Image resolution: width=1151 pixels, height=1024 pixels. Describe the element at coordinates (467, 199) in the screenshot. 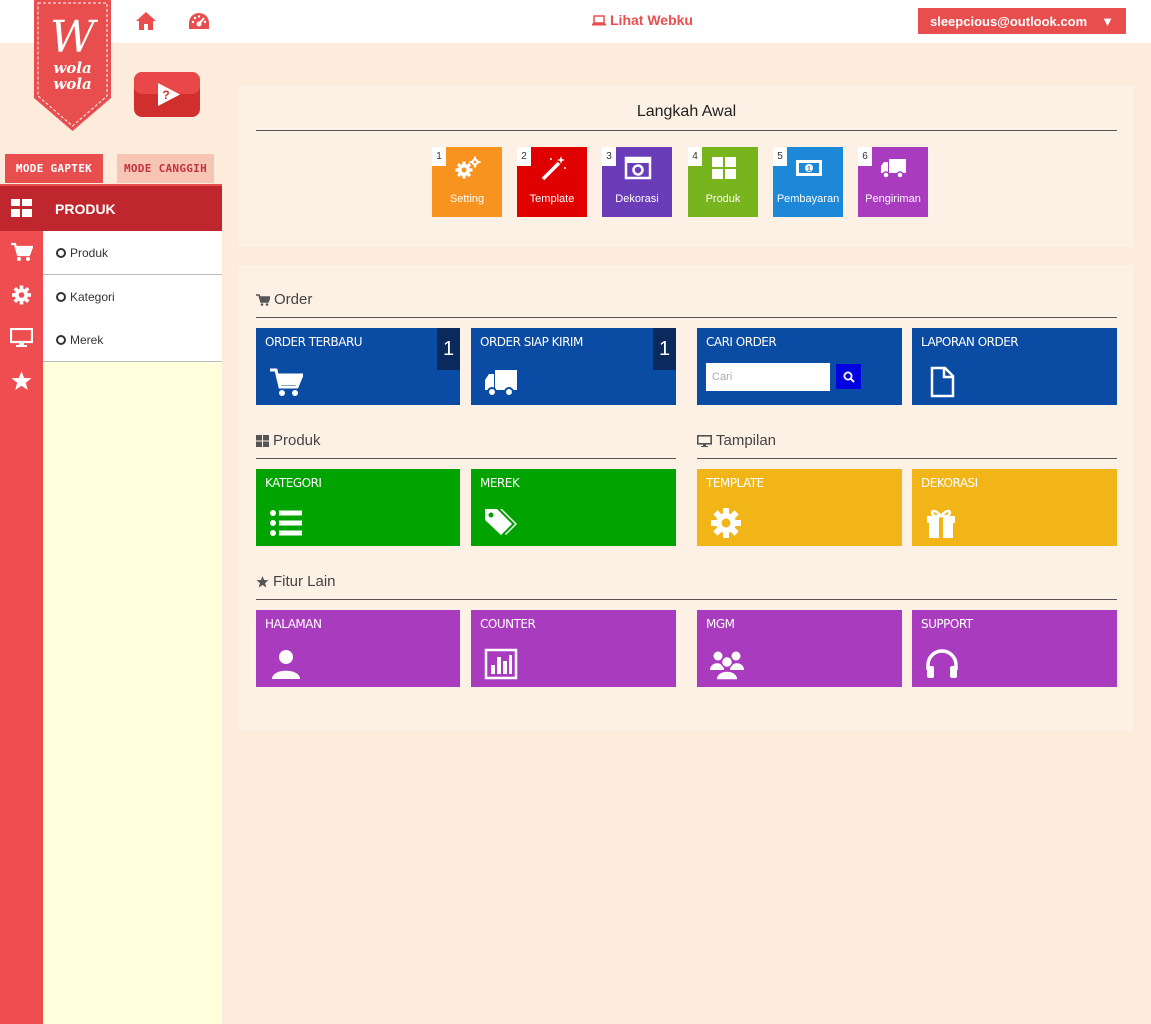

I see `step-label: Setting` at that location.